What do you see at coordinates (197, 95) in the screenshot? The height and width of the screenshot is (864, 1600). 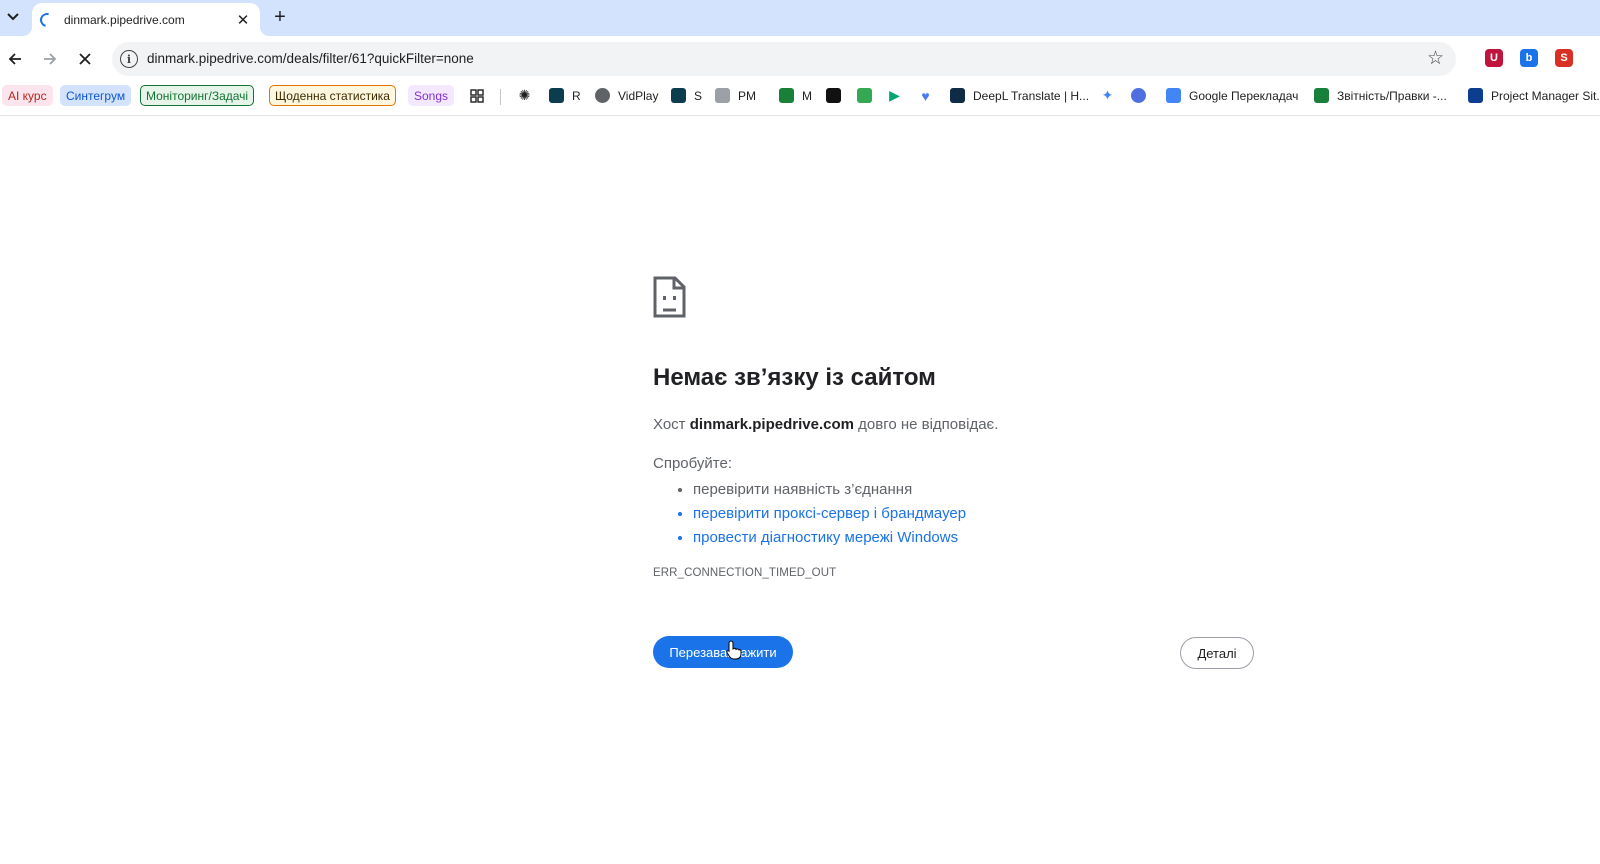 I see `bookmark-pill: Моніторинг/Задачі` at bounding box center [197, 95].